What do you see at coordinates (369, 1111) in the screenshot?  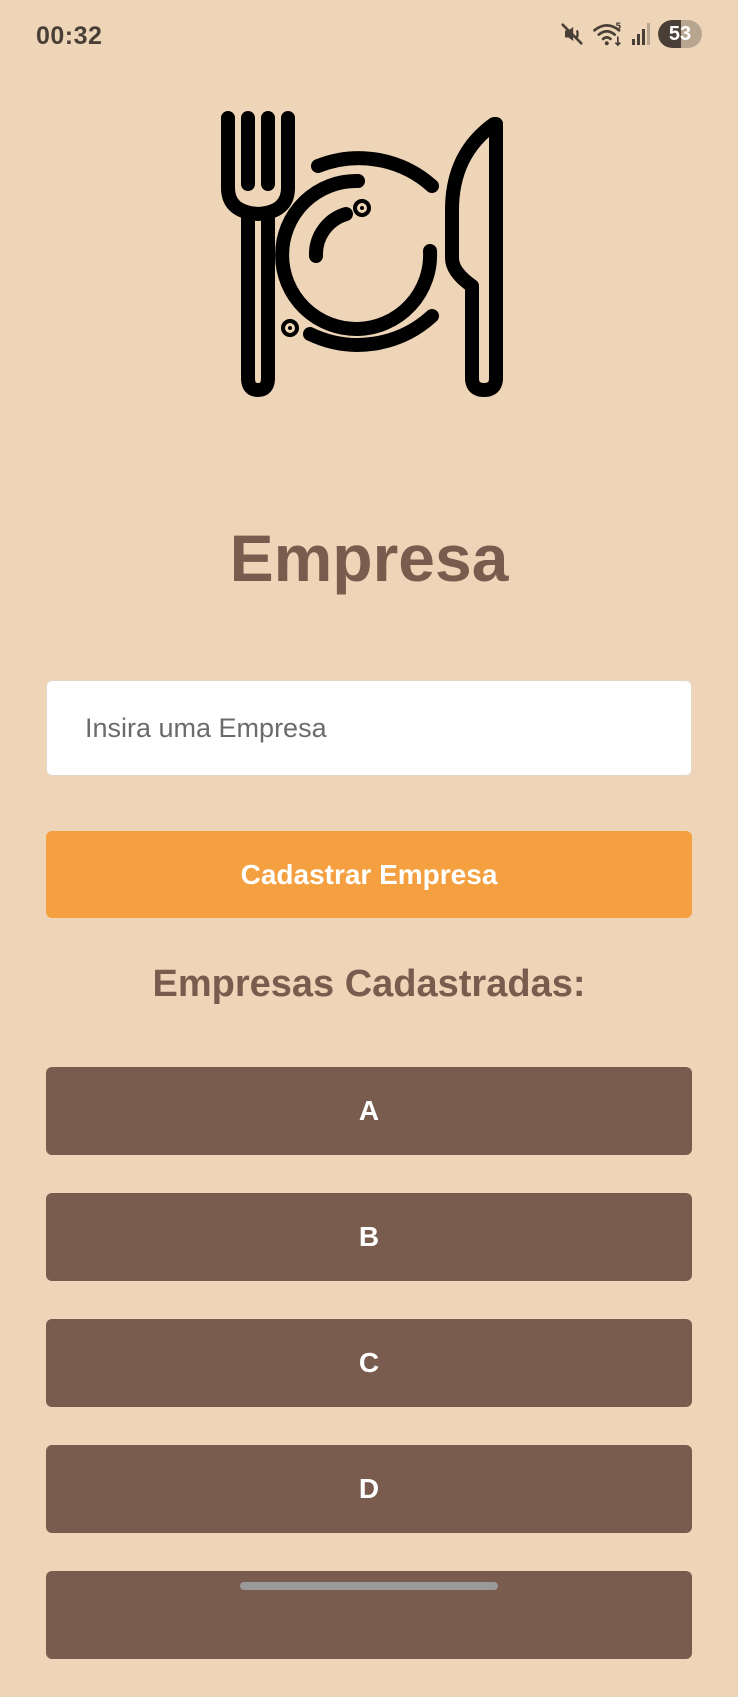 I see `company-item-a: A` at bounding box center [369, 1111].